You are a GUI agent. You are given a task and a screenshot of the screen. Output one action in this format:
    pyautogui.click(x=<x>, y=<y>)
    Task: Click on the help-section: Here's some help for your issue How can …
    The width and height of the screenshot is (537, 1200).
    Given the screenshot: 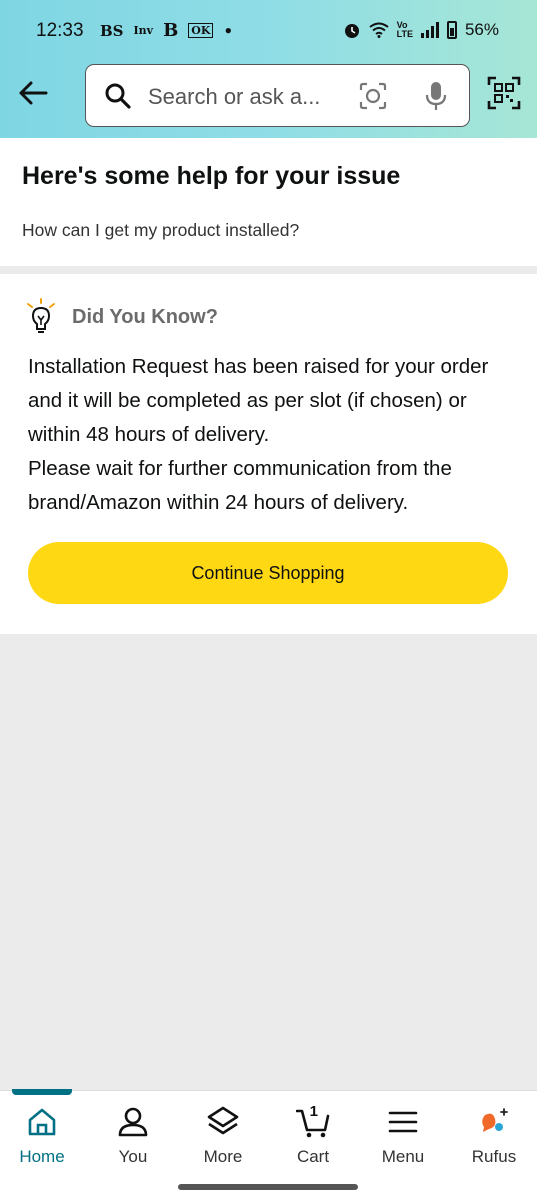 What is the action you would take?
    pyautogui.click(x=268, y=202)
    